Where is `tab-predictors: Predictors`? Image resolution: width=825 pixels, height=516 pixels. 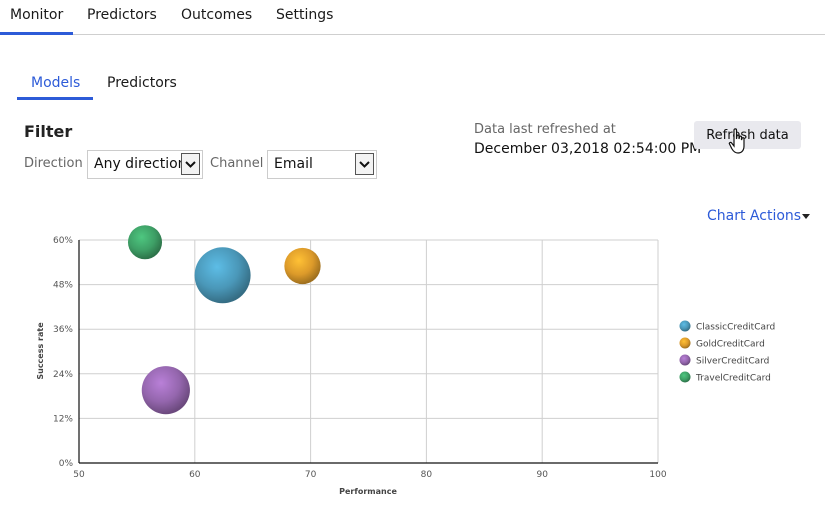 tab-predictors: Predictors is located at coordinates (122, 15).